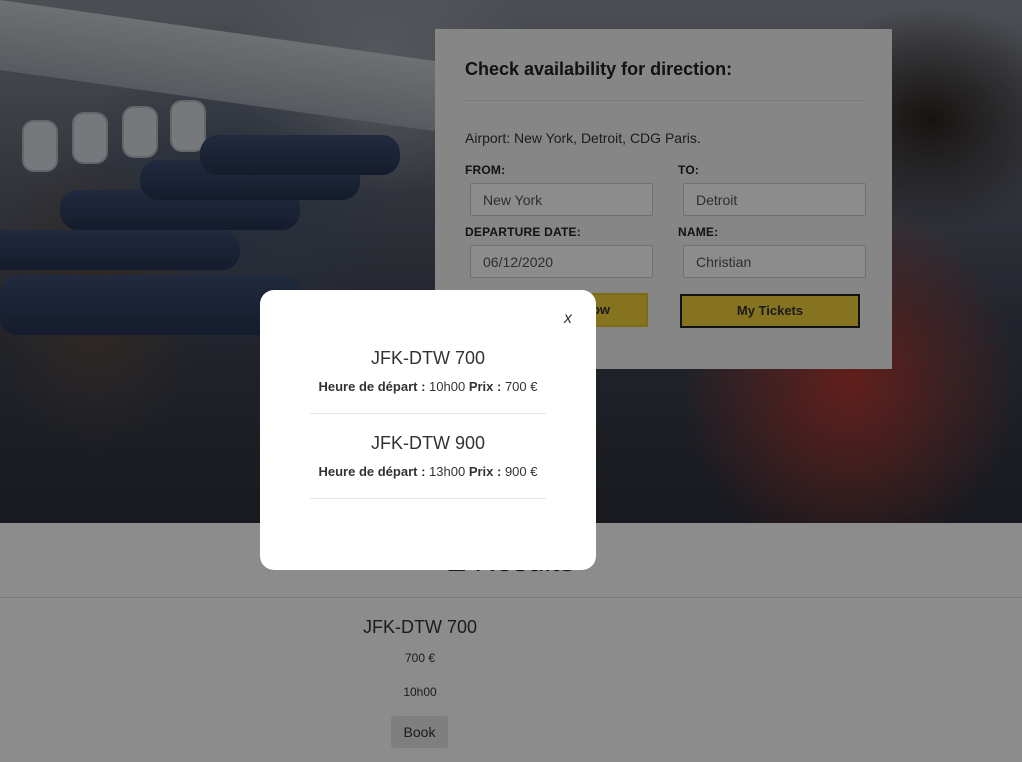 The image size is (1022, 762). I want to click on offer-name: JFK-DTW 700, so click(427, 358).